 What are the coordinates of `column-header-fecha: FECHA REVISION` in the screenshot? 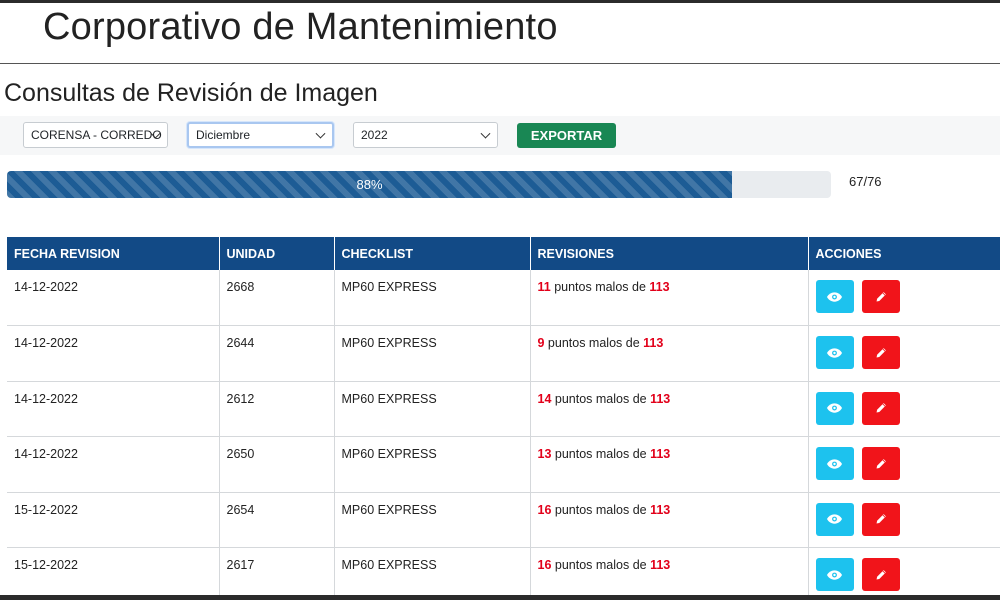 It's located at (113, 253).